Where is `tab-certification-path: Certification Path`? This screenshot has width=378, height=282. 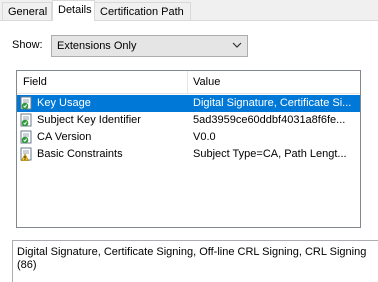 tab-certification-path: Certification Path is located at coordinates (142, 11).